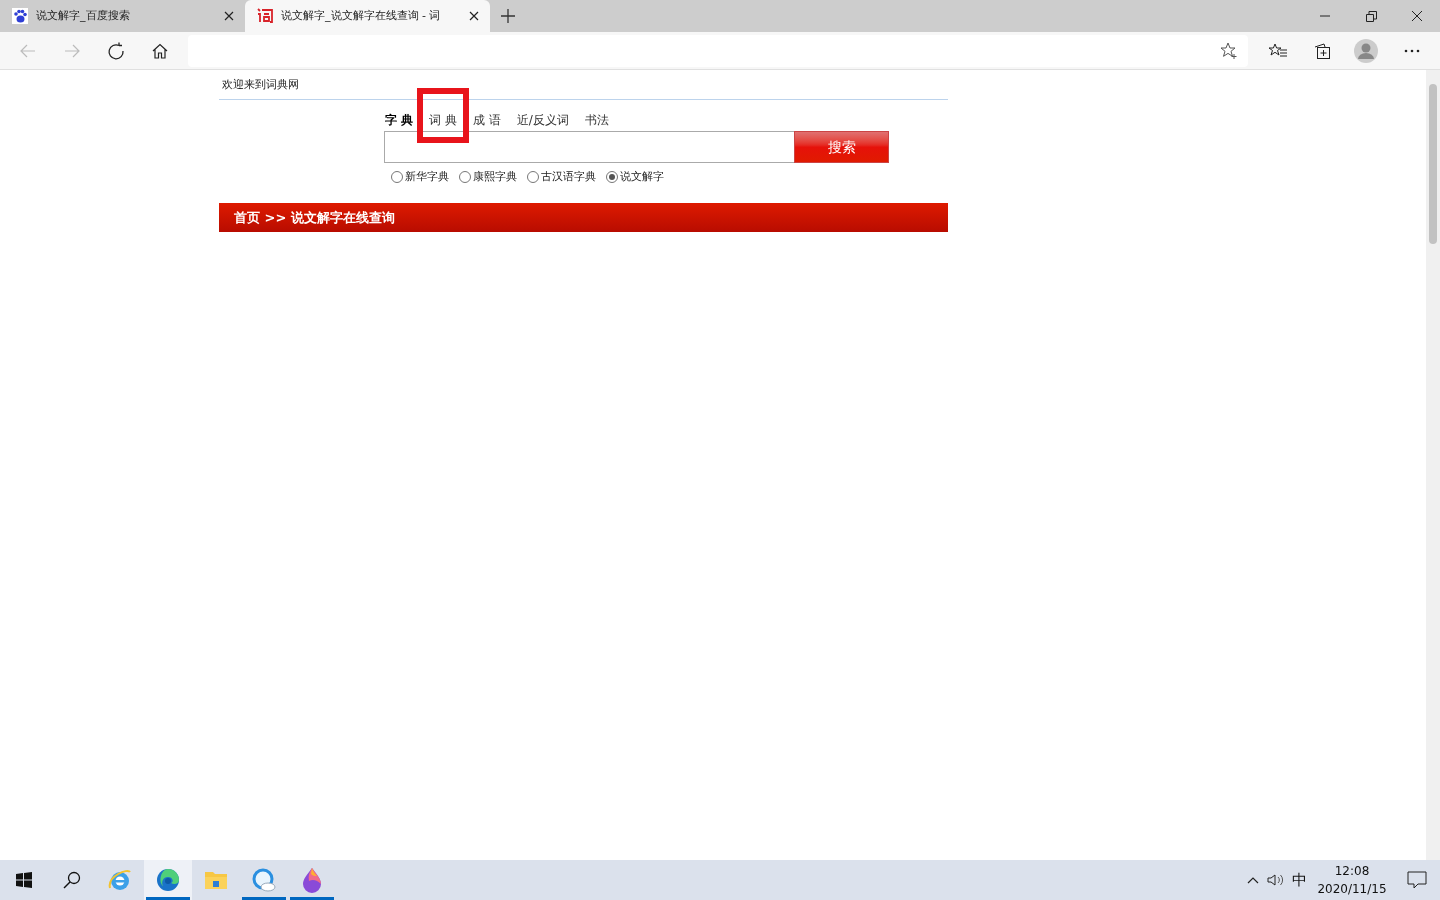 The height and width of the screenshot is (900, 1440). I want to click on radio-label: 新华字典, so click(427, 176).